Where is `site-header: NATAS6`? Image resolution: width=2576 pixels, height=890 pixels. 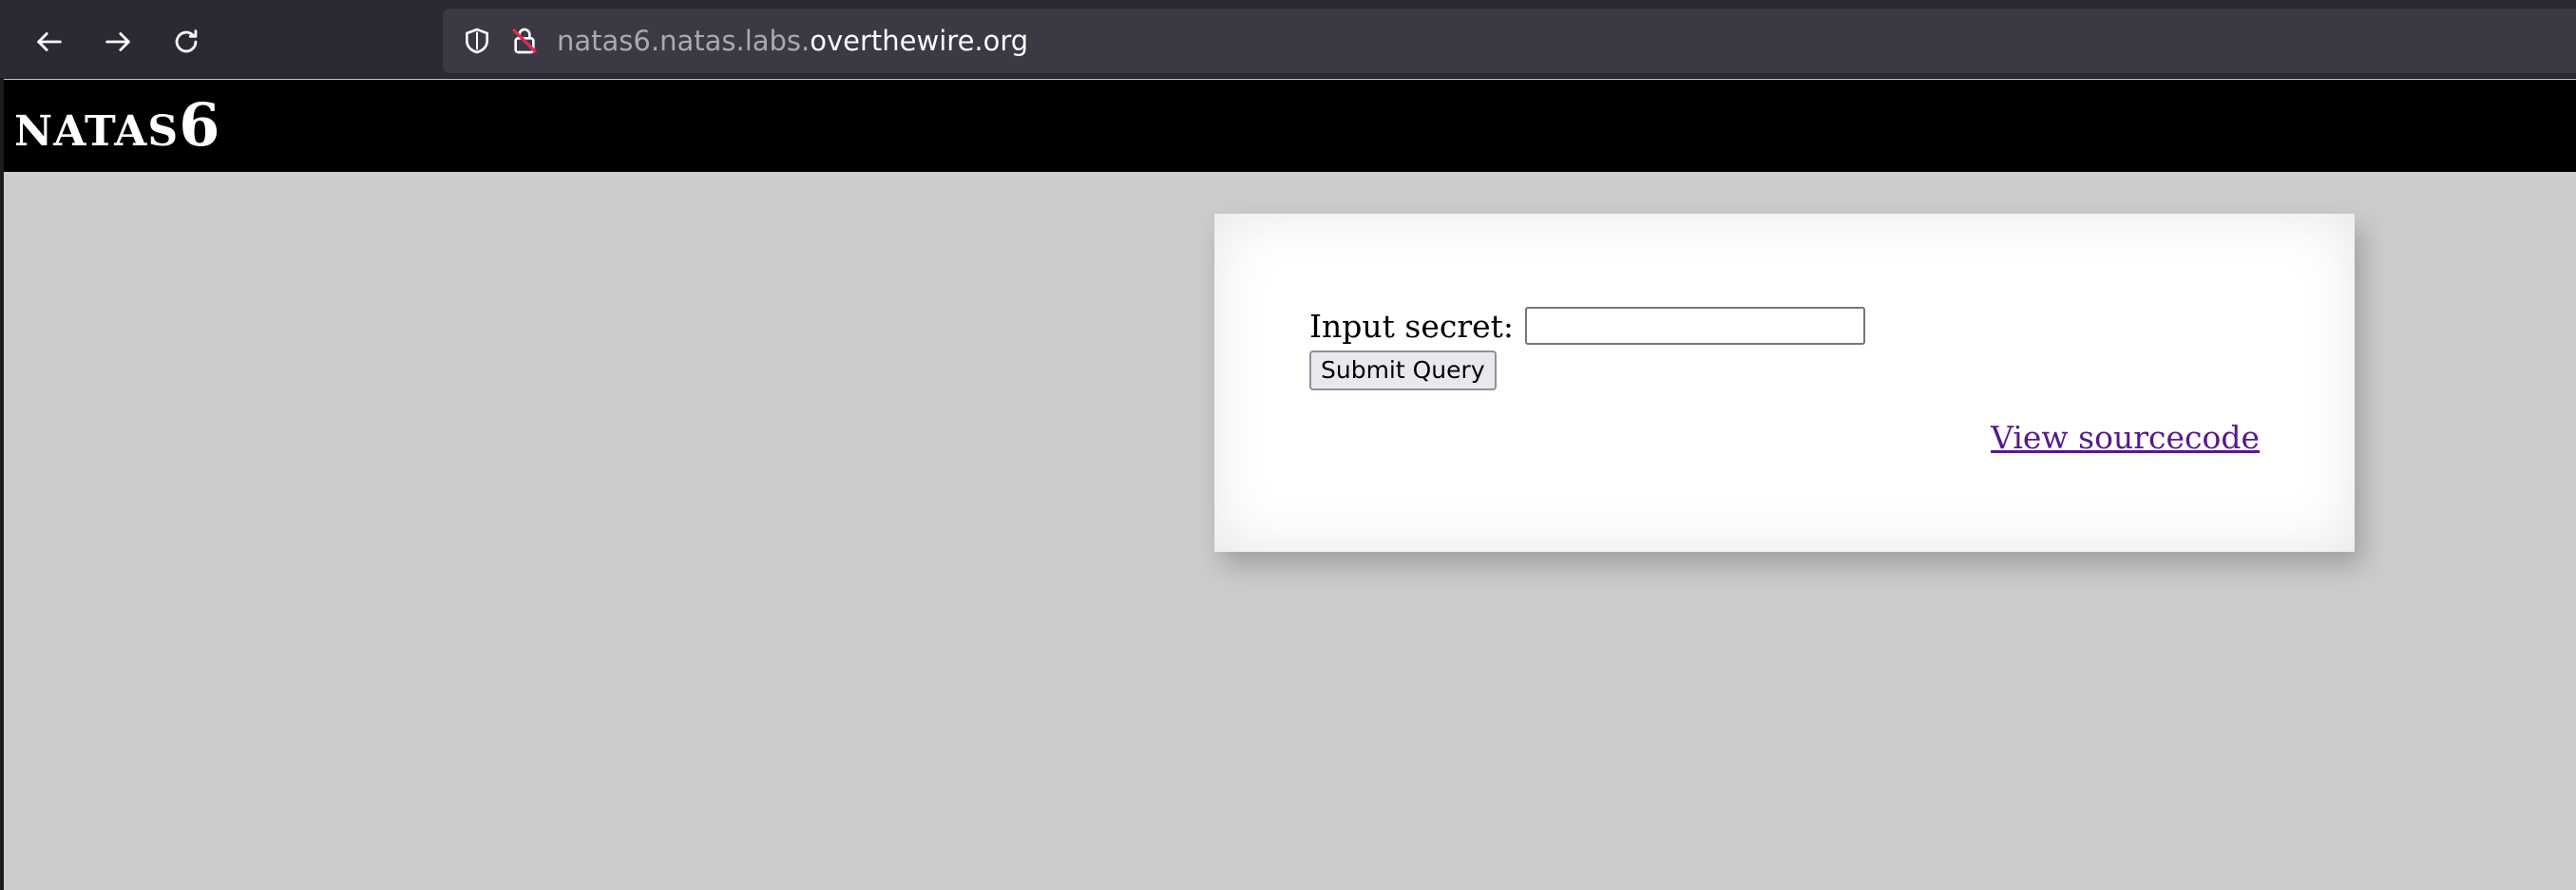 site-header: NATAS6 is located at coordinates (1290, 126).